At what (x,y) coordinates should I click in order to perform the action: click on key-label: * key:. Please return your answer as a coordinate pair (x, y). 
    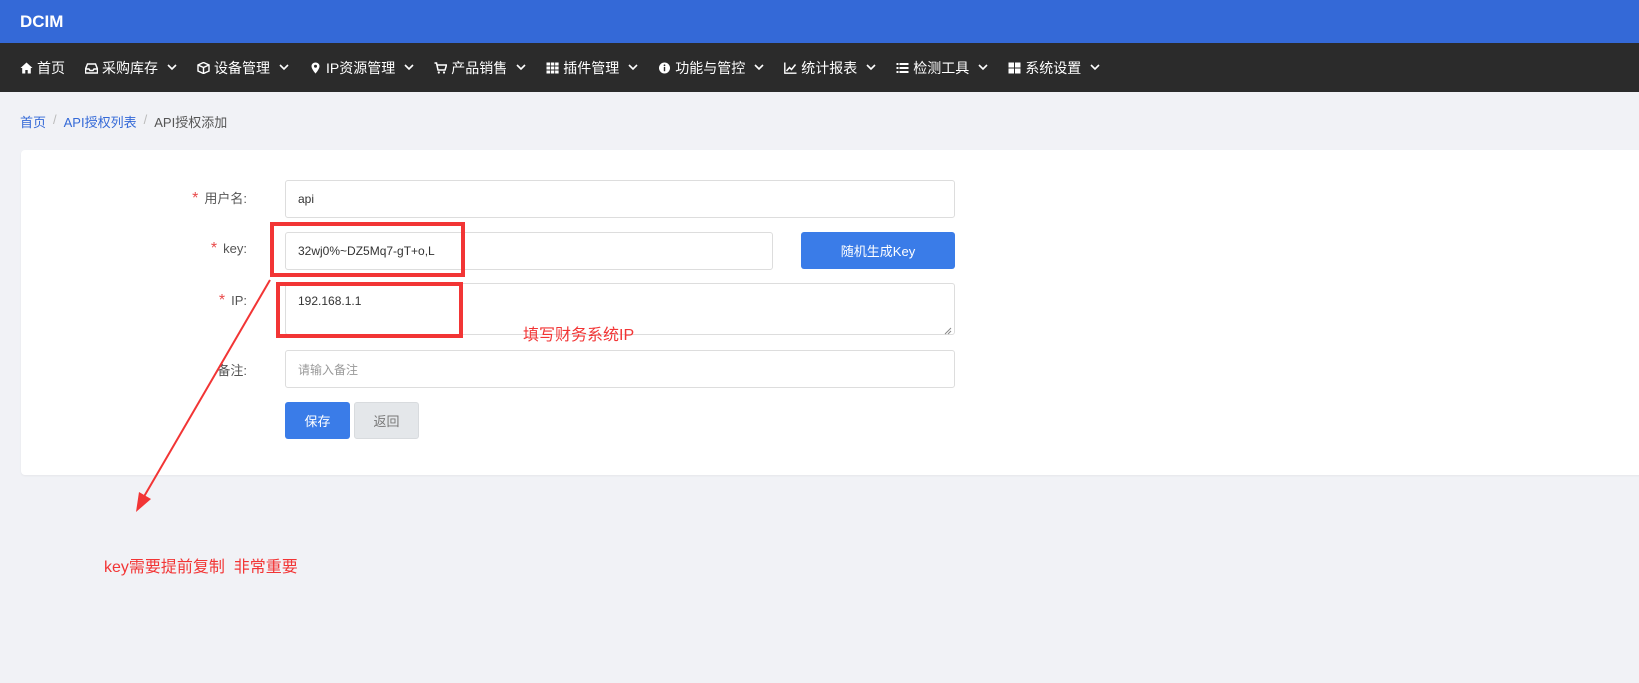
    Looking at the image, I should click on (228, 248).